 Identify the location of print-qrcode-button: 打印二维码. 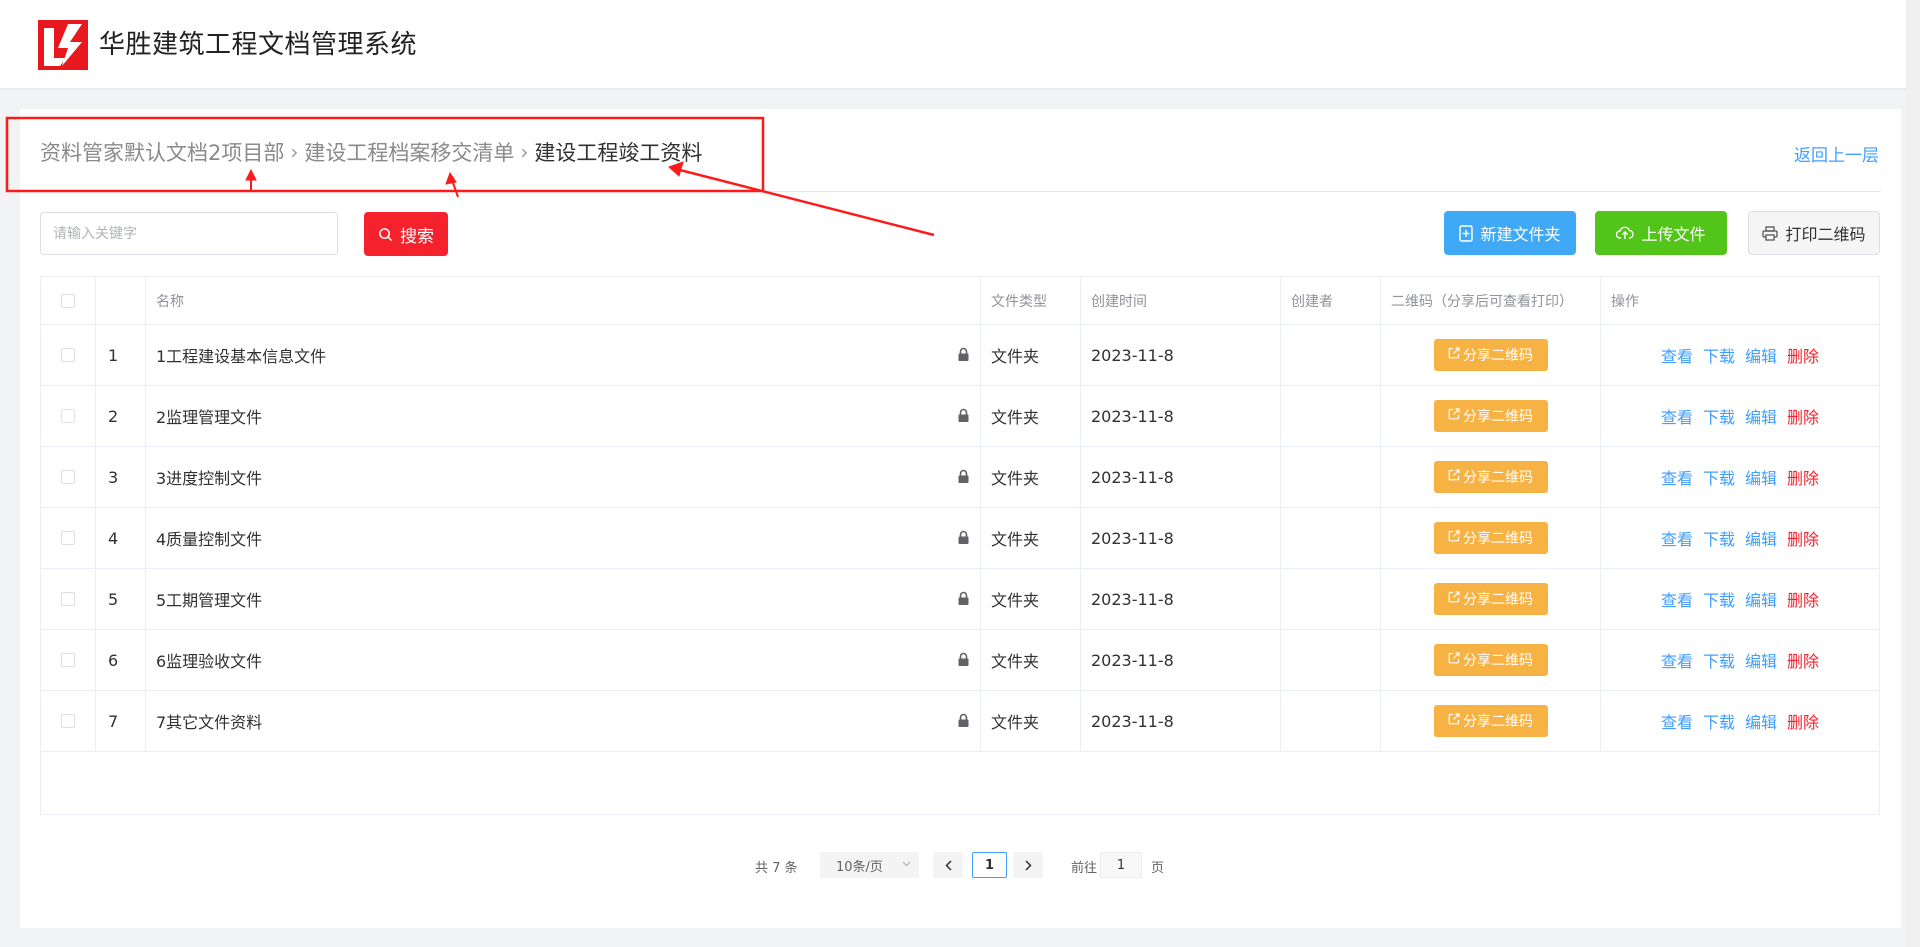
(1814, 233).